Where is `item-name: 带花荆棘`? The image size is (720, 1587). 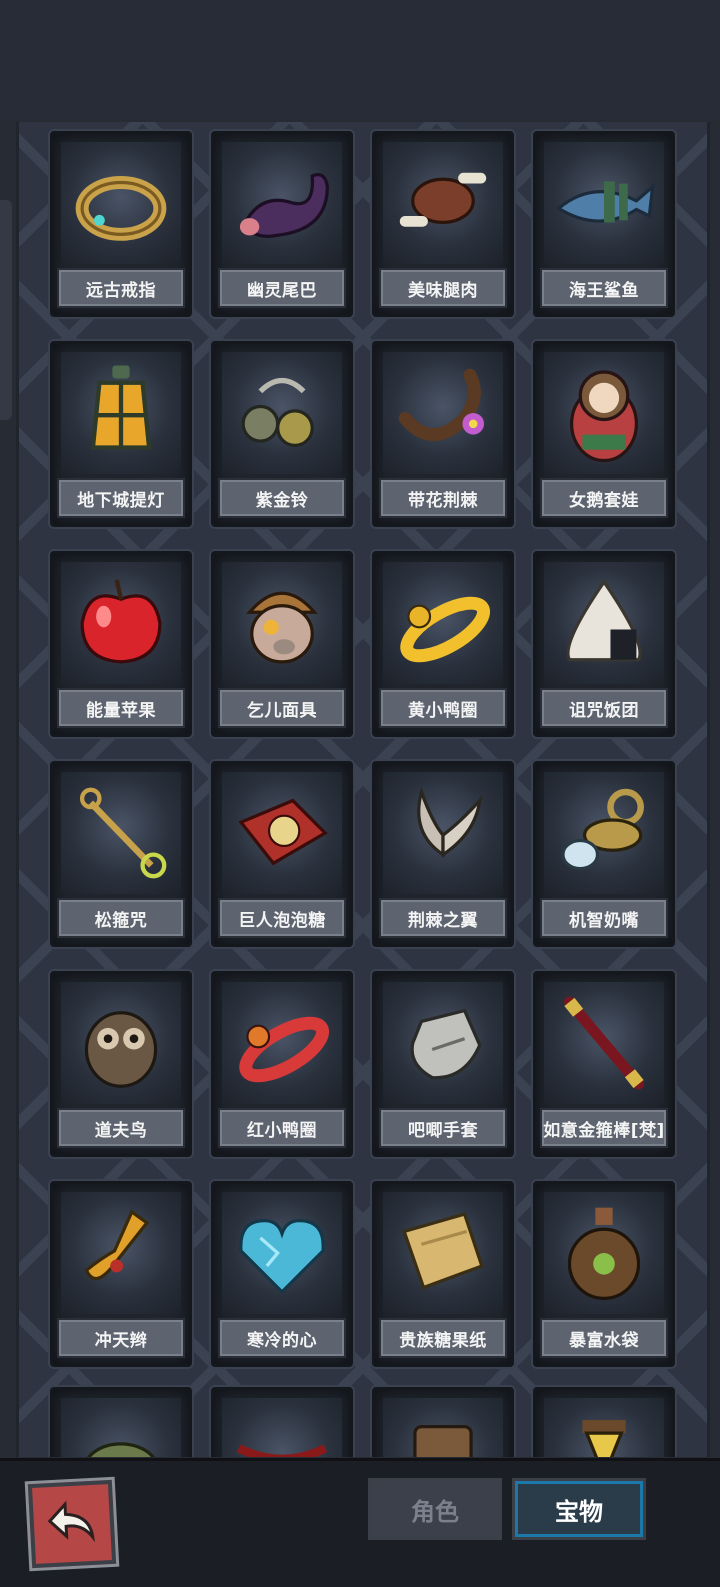
item-name: 带花荆棘 is located at coordinates (443, 498).